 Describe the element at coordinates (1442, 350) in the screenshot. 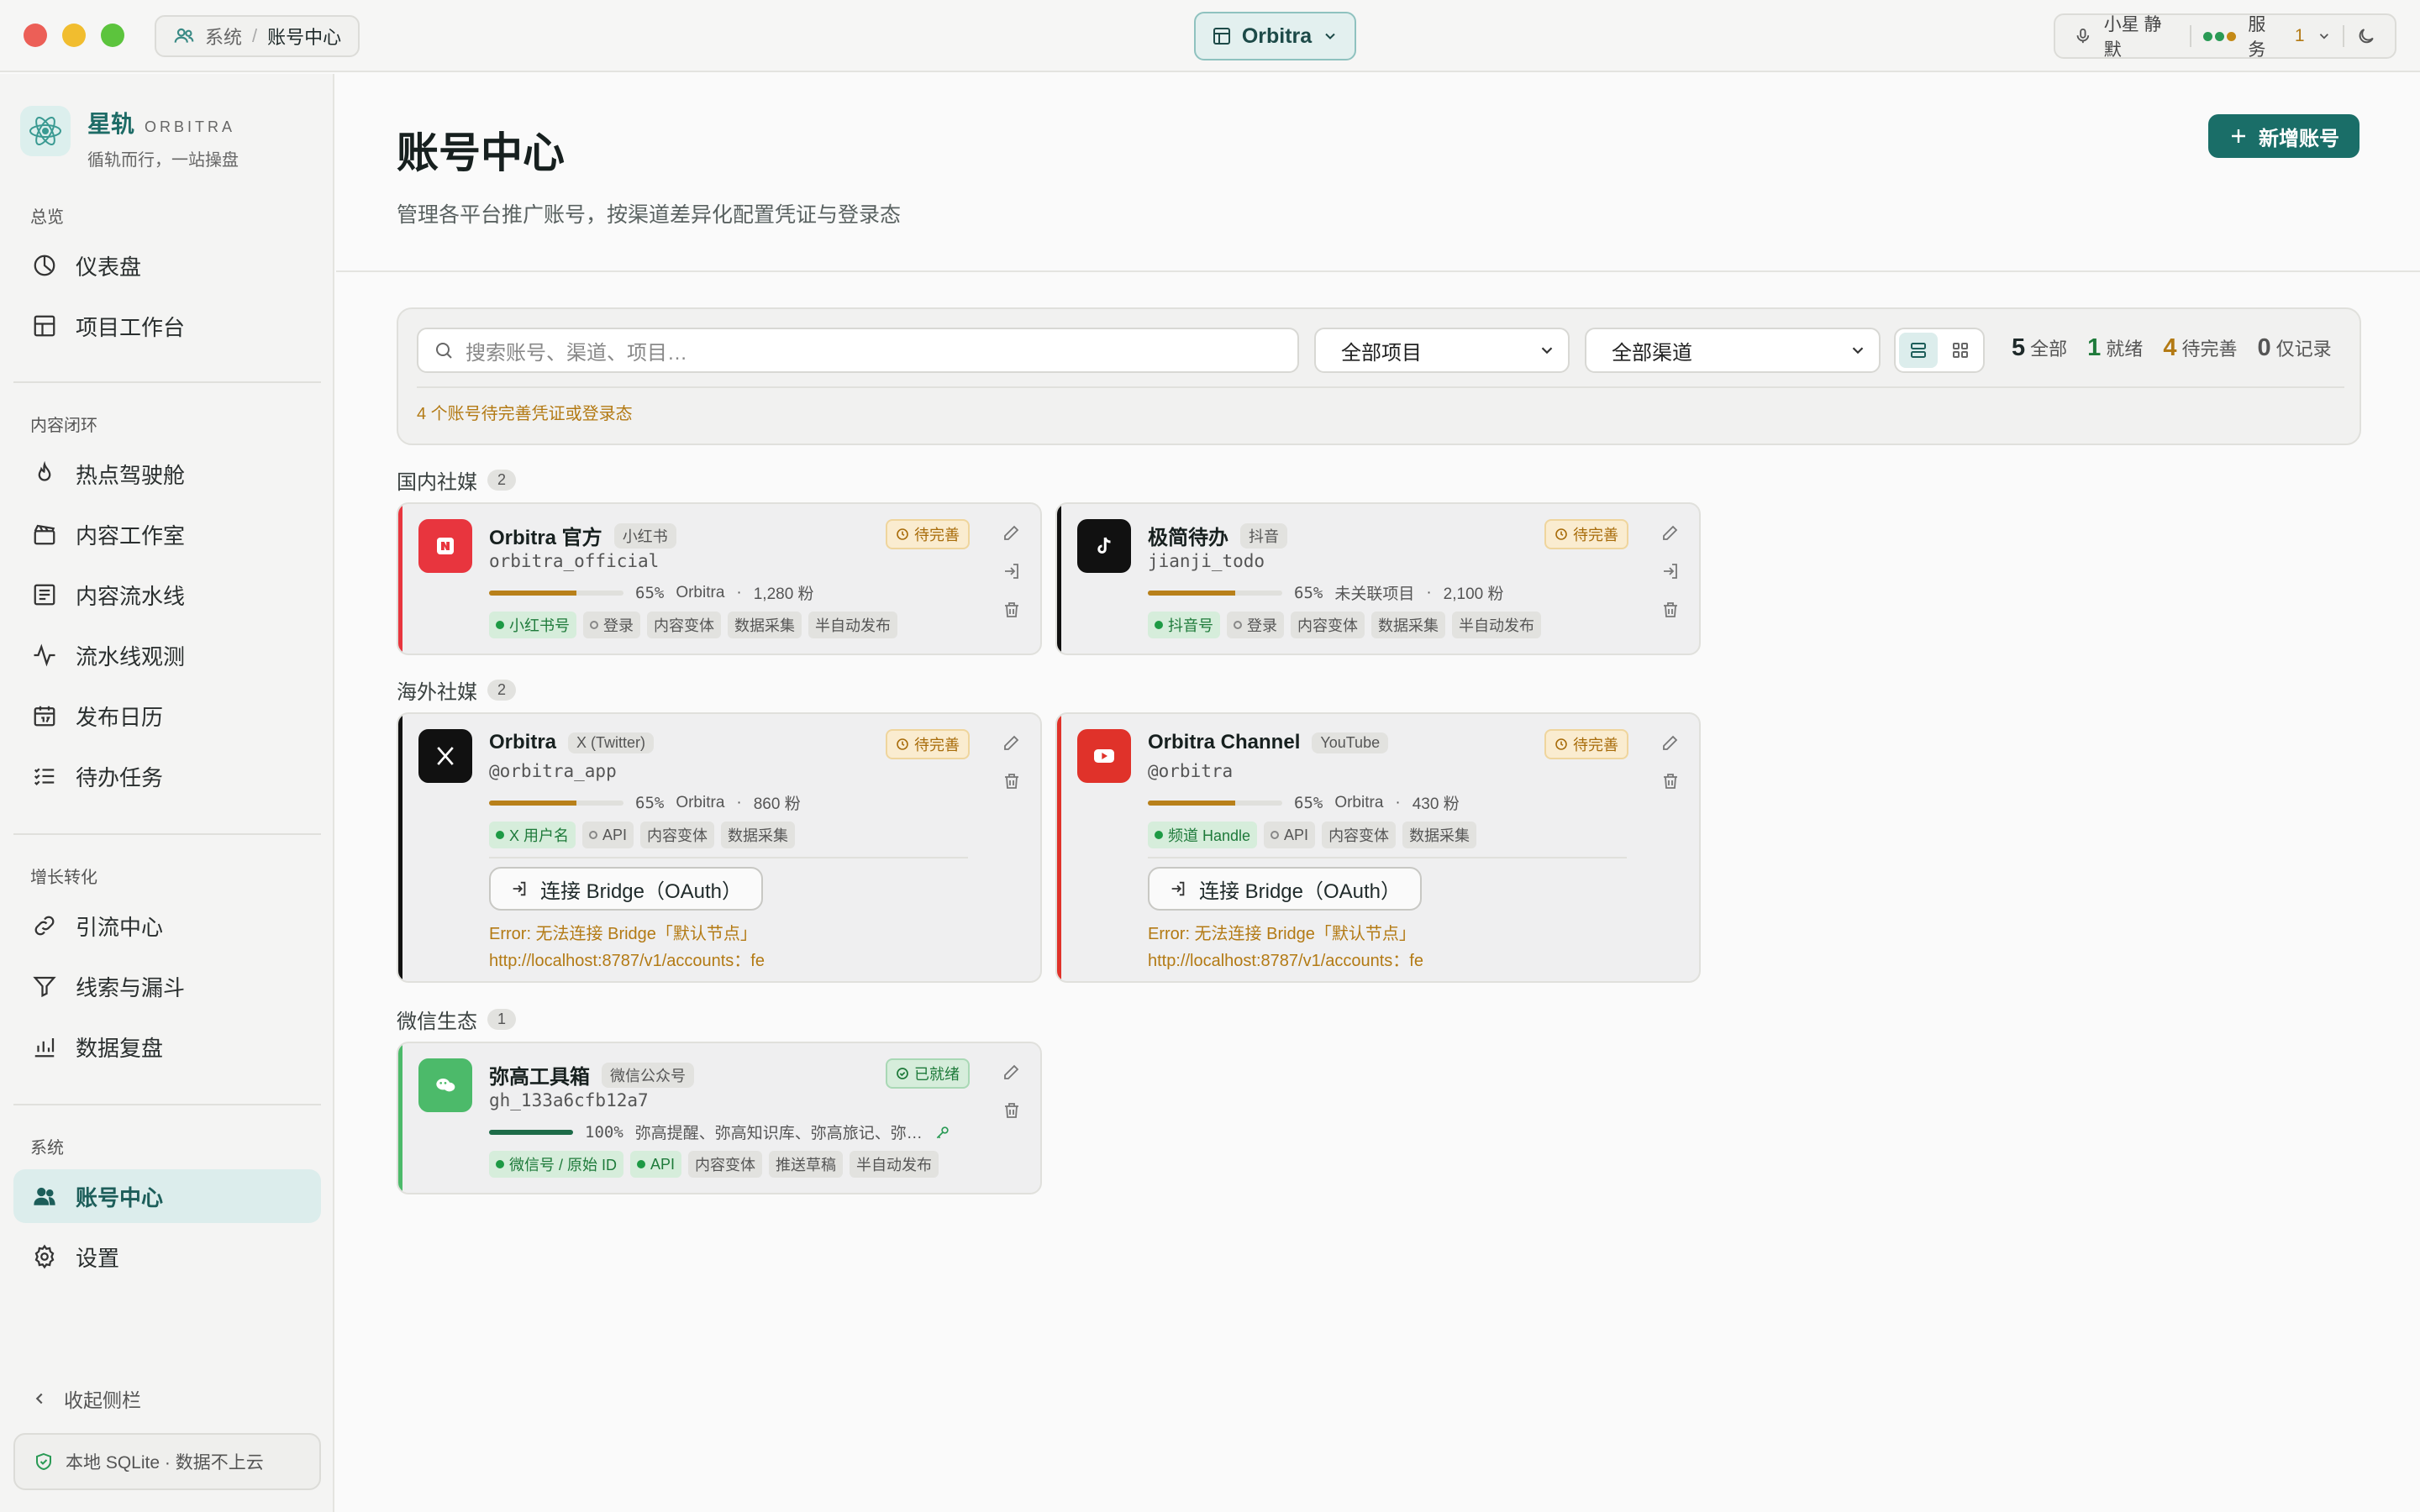

I see `project-filter-select: 全部项目` at that location.